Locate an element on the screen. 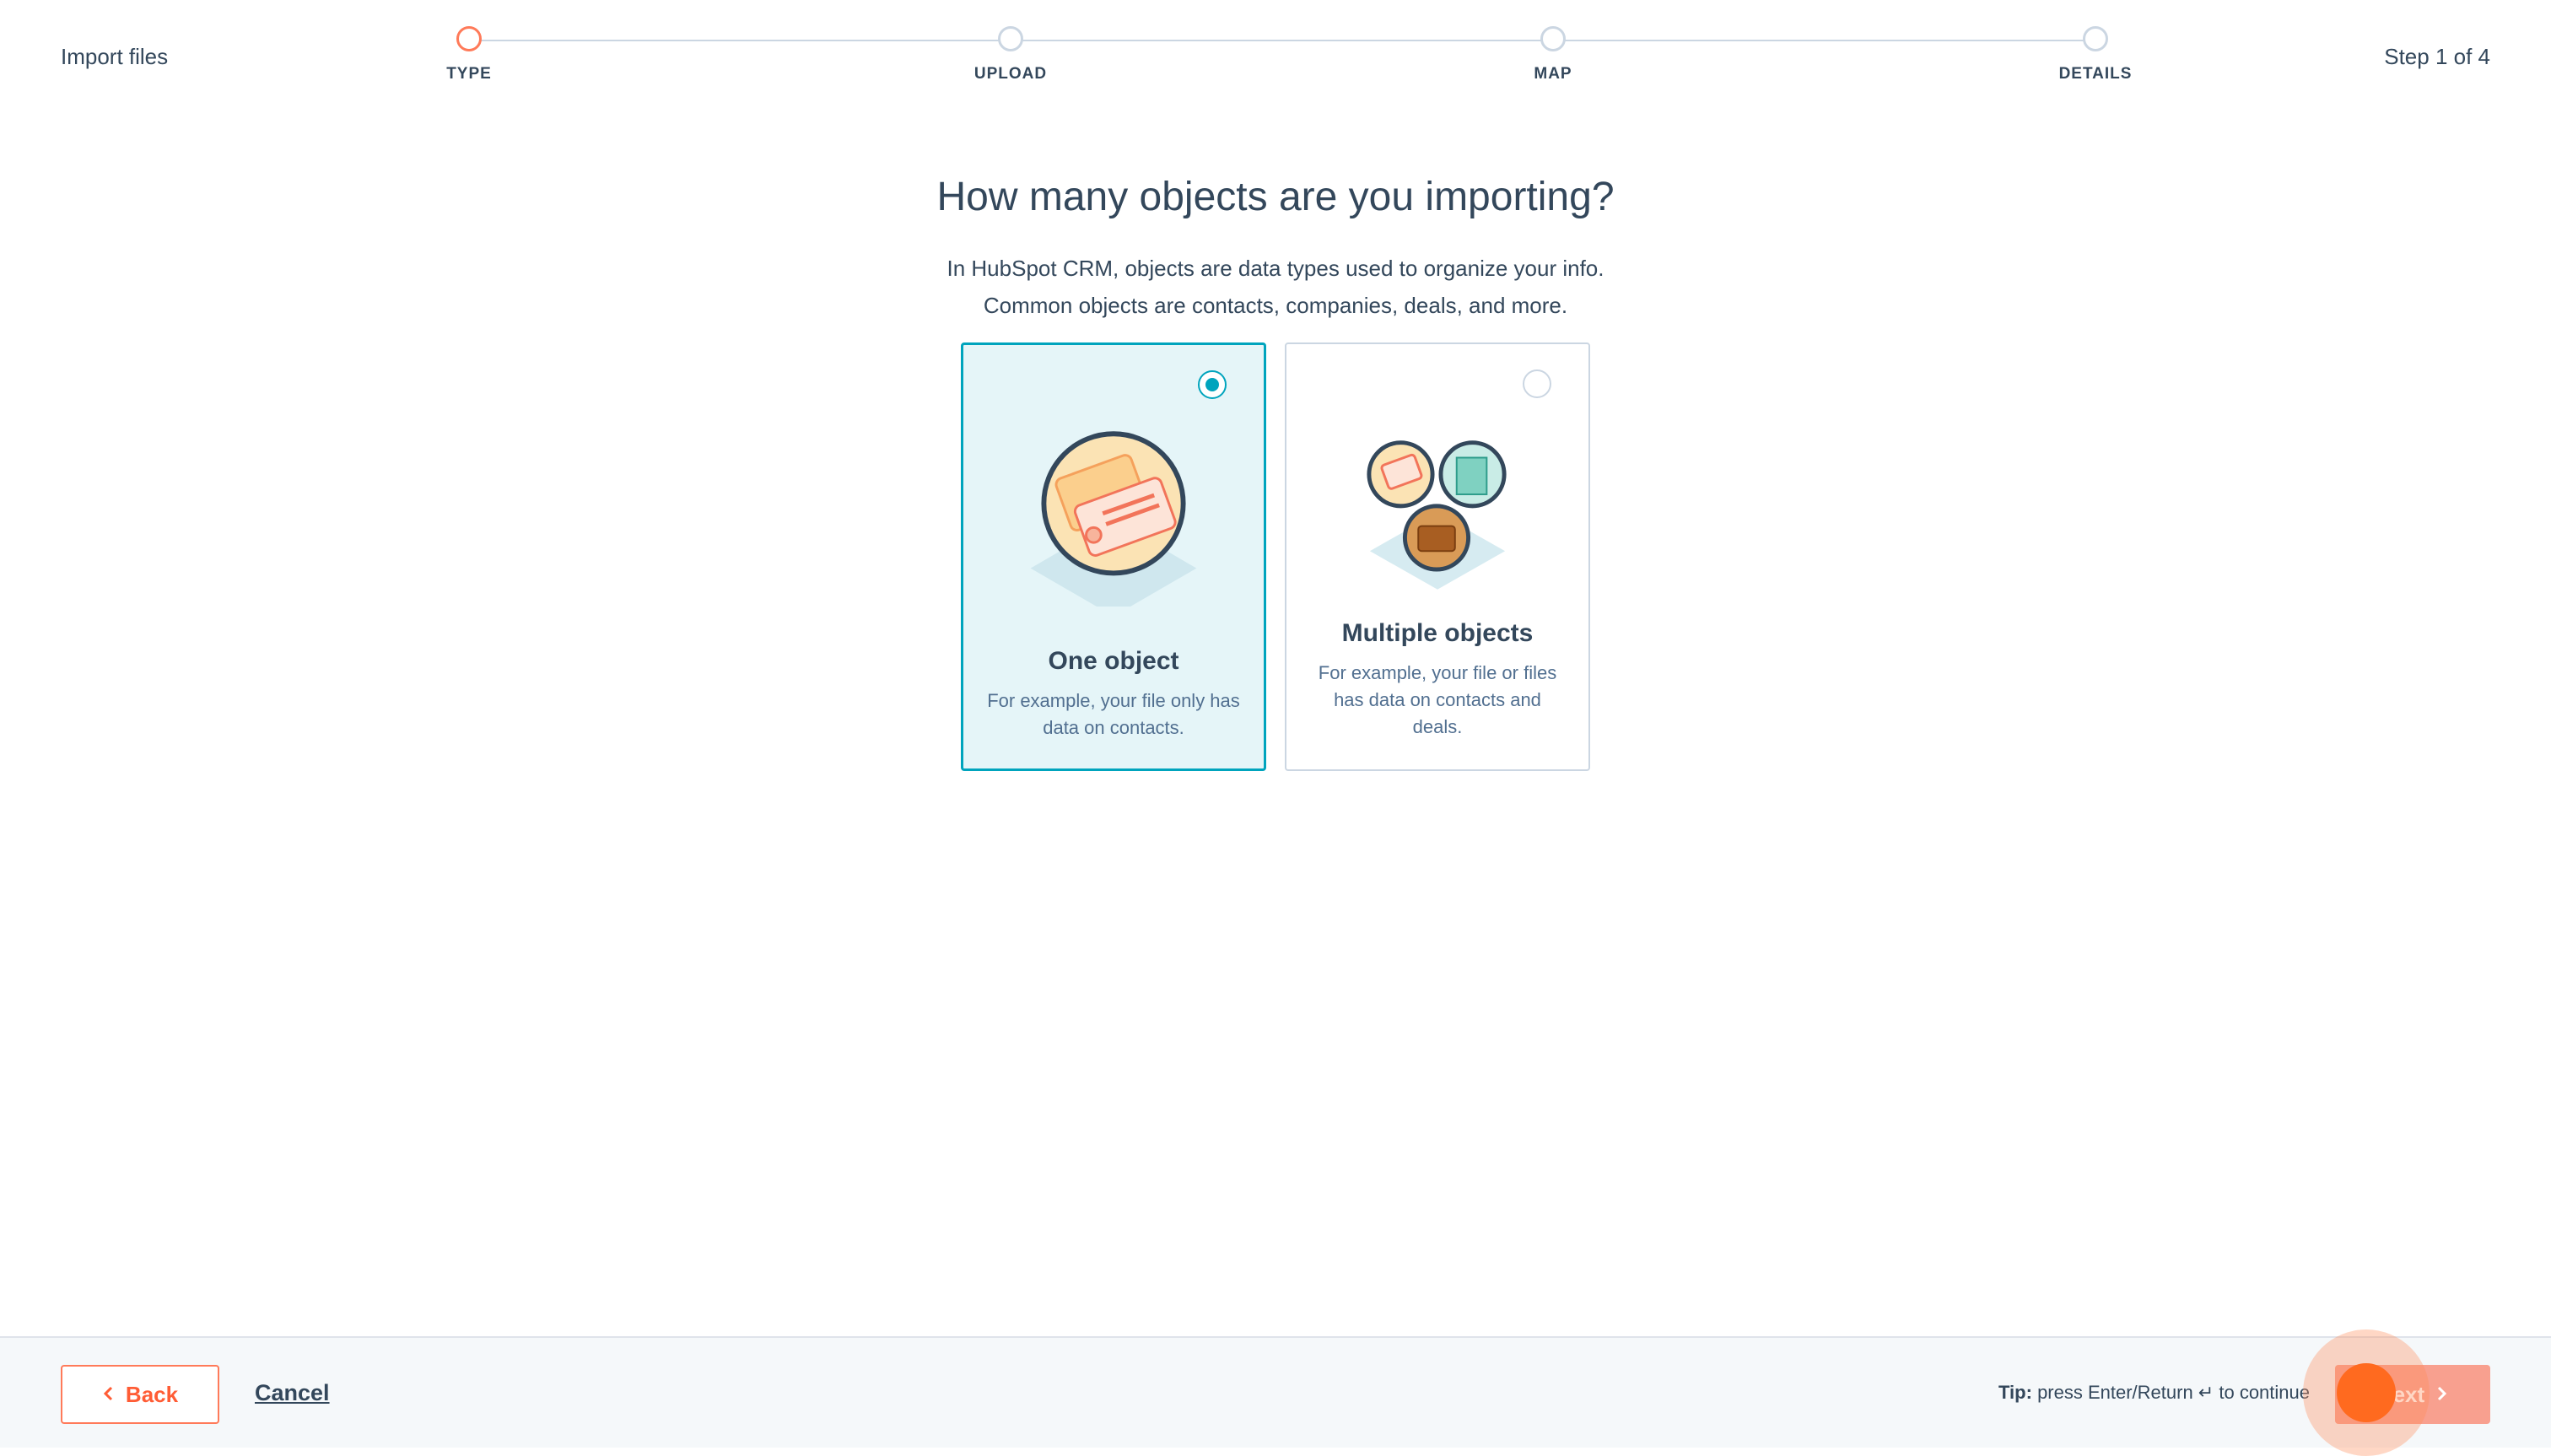  contact-card-illustration-icon is located at coordinates (1113, 519).